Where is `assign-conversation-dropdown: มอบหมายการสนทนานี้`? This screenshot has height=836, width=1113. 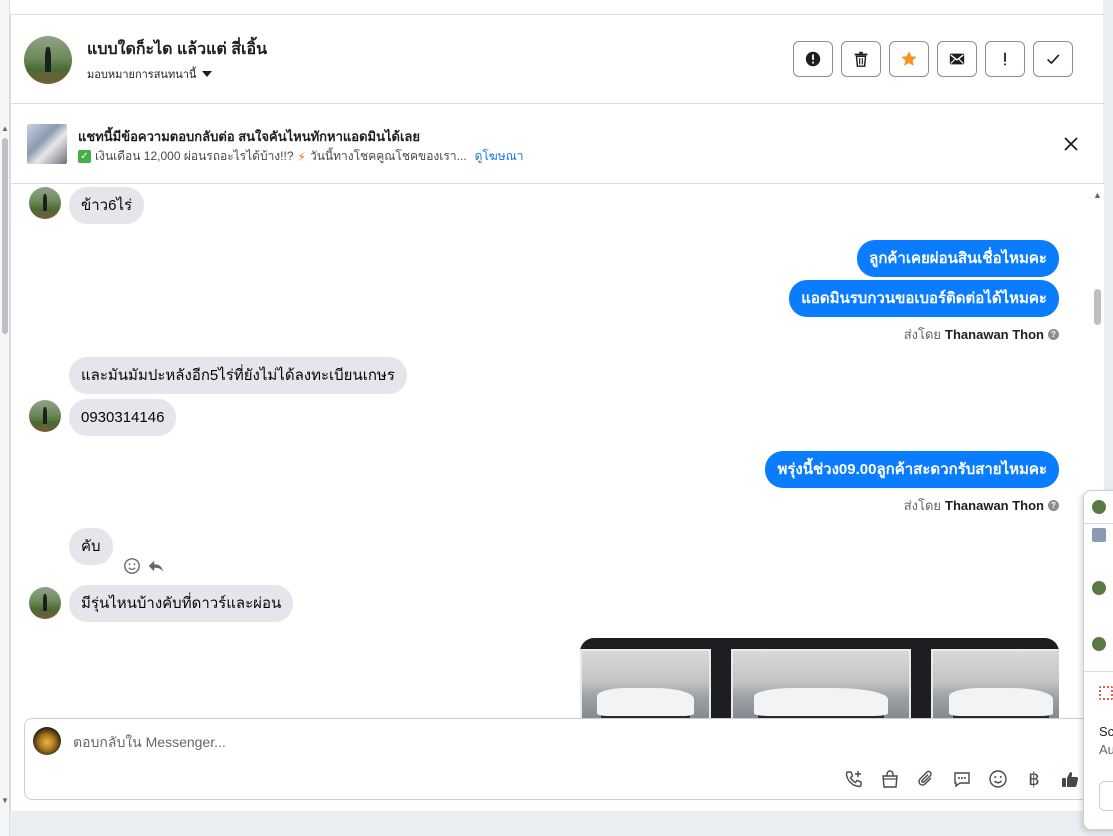 assign-conversation-dropdown: มอบหมายการสนทนานี้ is located at coordinates (150, 74).